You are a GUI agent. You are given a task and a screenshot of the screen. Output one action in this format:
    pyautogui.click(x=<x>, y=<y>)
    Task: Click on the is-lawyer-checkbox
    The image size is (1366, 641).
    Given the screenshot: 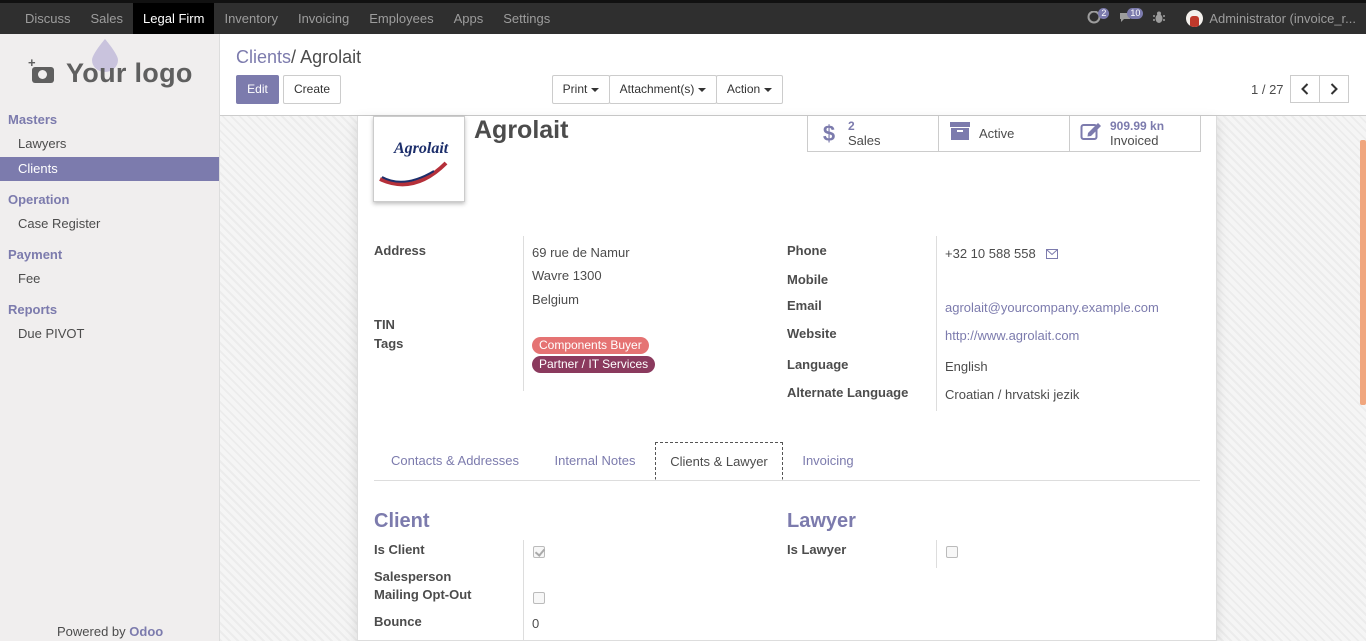 What is the action you would take?
    pyautogui.click(x=952, y=552)
    